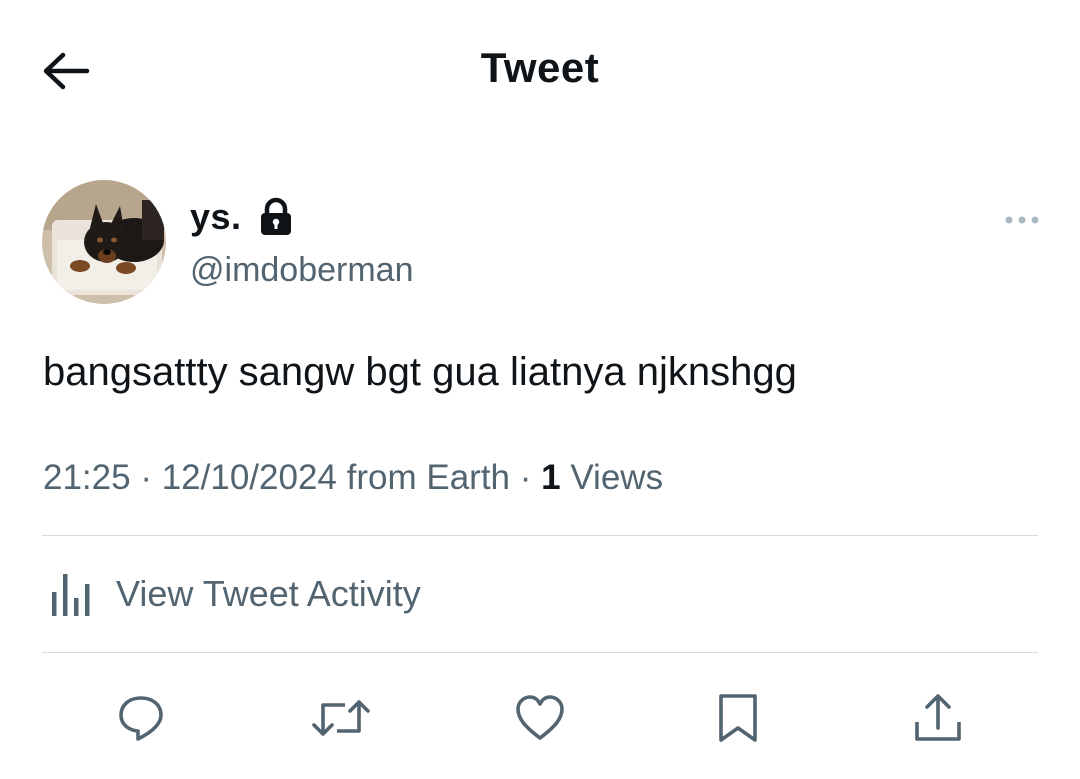  I want to click on share-icon, so click(938, 718).